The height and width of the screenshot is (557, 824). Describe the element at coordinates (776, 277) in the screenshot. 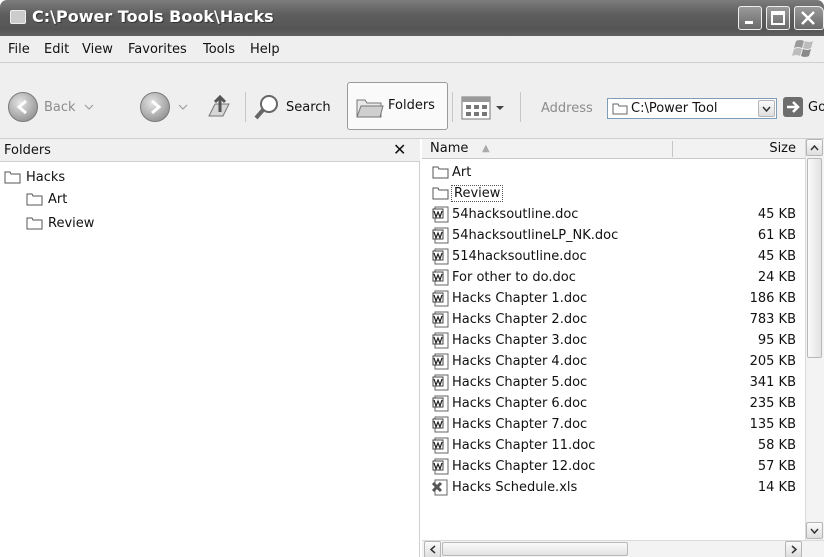

I see `file-size: 24 KB` at that location.